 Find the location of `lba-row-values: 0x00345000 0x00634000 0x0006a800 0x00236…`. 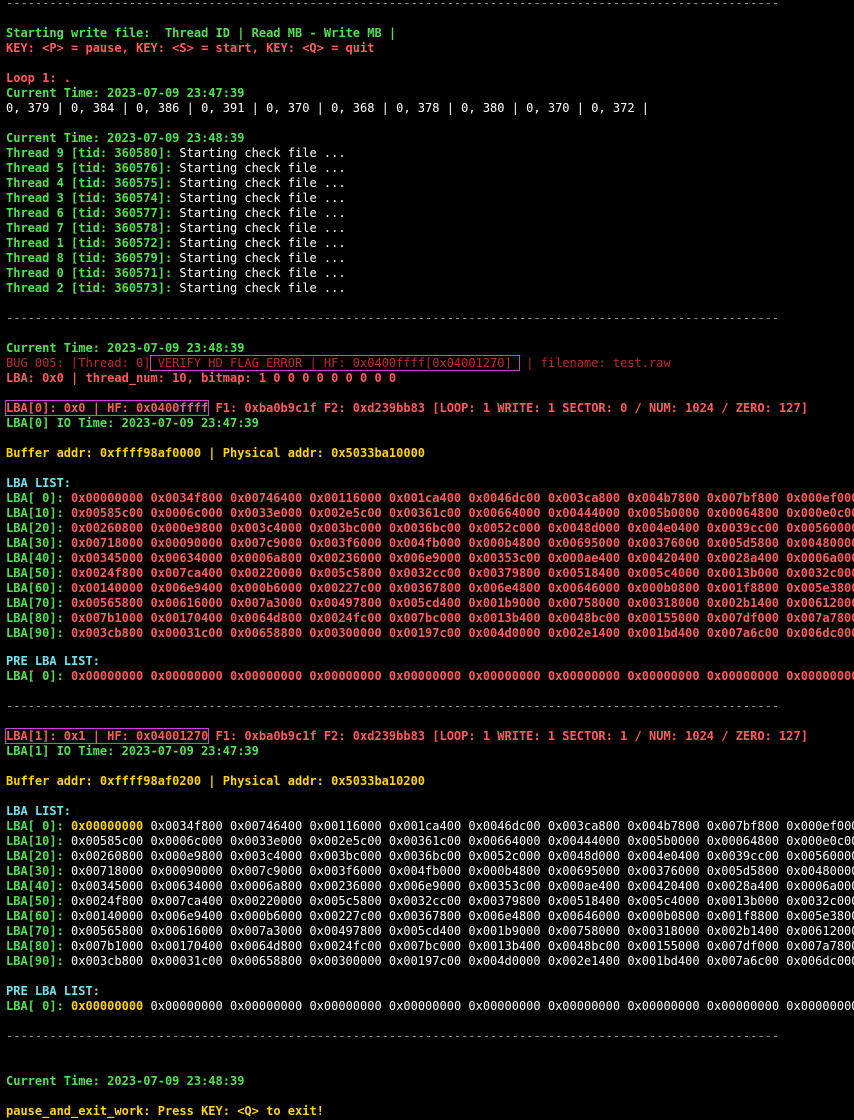

lba-row-values: 0x00345000 0x00634000 0x0006a800 0x00236… is located at coordinates (458, 886).